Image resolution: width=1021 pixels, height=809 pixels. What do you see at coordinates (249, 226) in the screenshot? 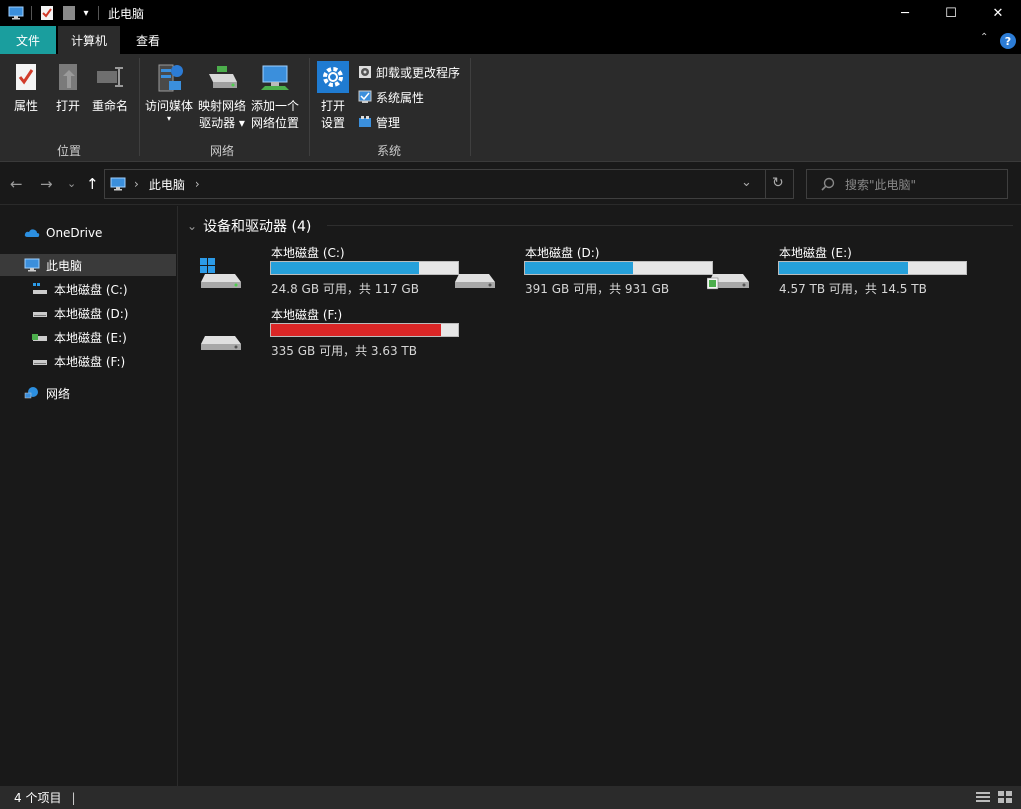
I see `section-header-devices: ⌄ 设备和驱动器 (4)` at bounding box center [249, 226].